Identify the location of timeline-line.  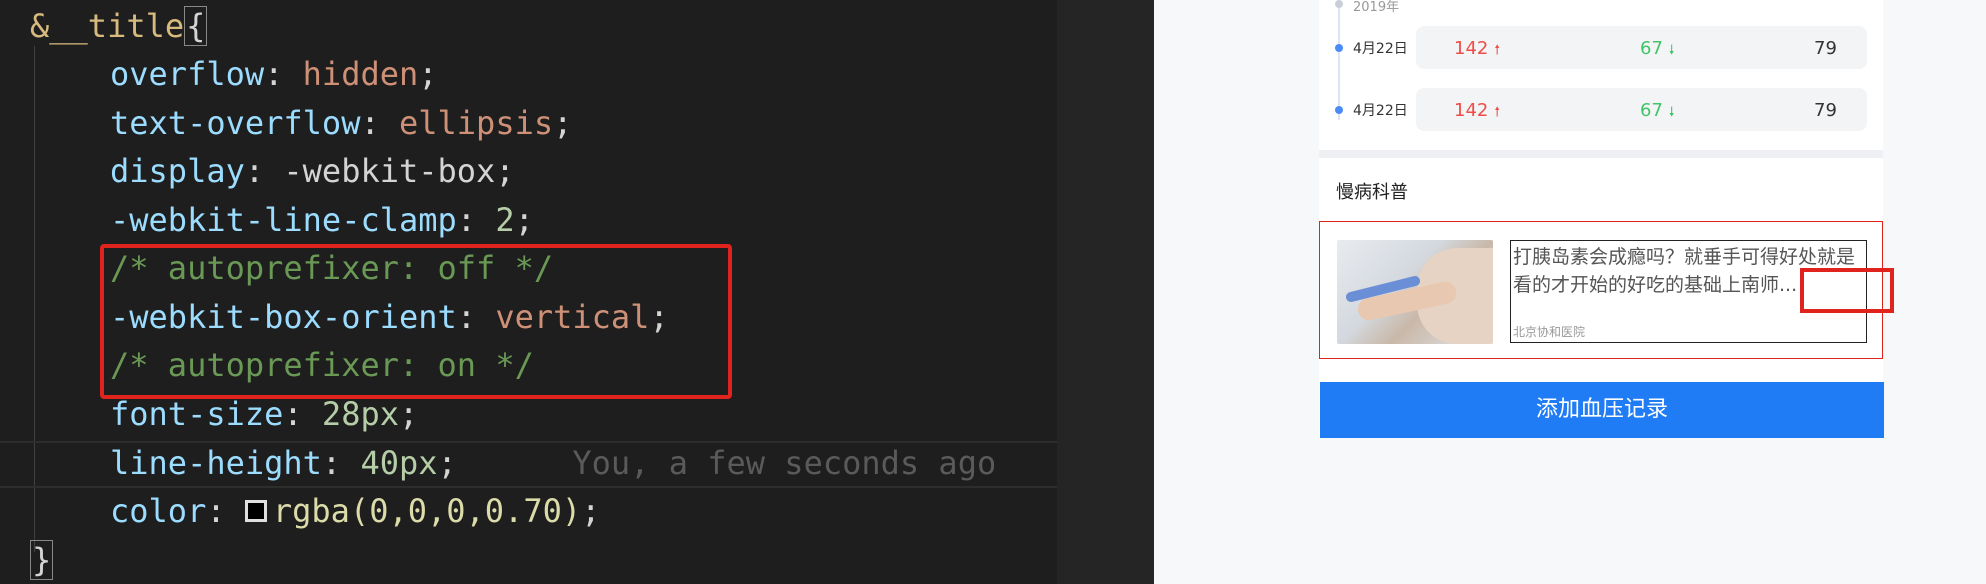
(1339, 60).